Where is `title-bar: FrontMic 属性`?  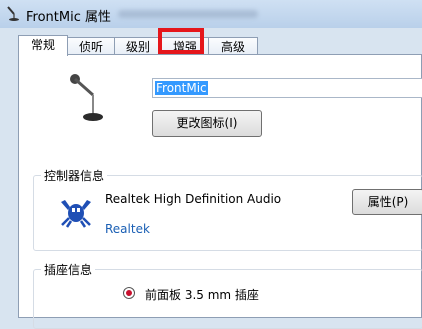 title-bar: FrontMic 属性 is located at coordinates (211, 14).